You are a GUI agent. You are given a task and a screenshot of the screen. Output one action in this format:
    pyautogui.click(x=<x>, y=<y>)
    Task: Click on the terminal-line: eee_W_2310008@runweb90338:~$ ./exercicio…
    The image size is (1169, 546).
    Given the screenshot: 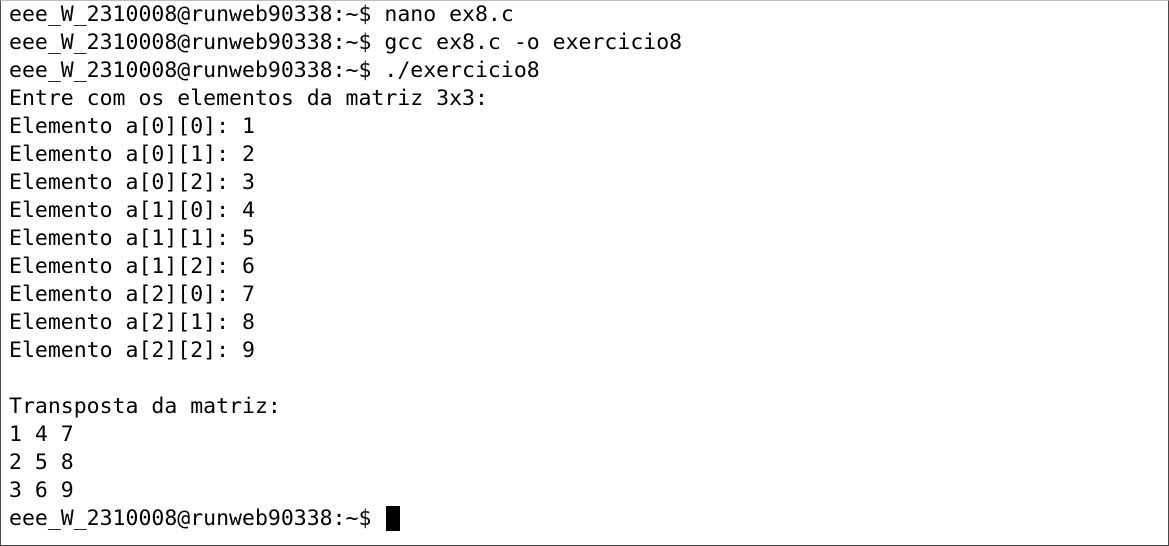 What is the action you would take?
    pyautogui.click(x=274, y=70)
    